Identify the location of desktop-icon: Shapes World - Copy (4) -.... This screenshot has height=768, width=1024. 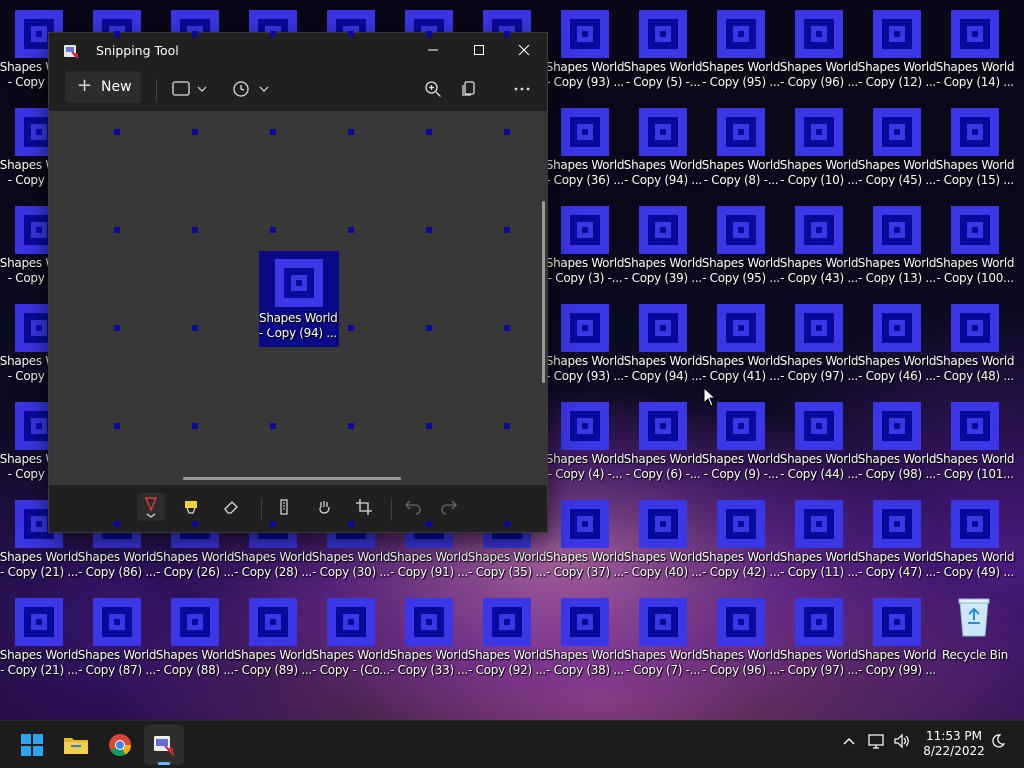
(585, 442).